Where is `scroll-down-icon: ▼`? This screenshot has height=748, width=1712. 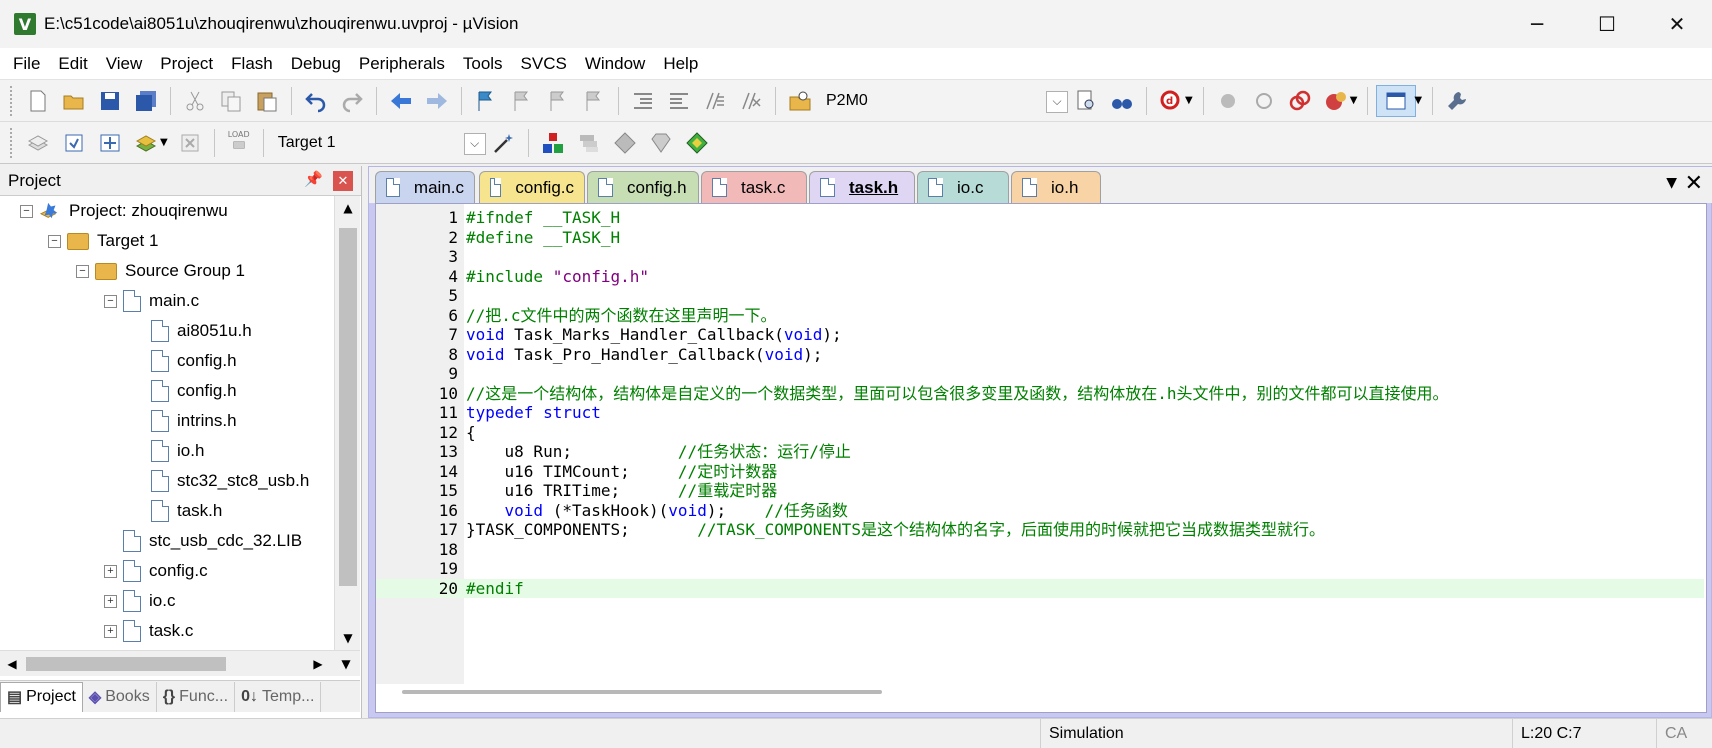 scroll-down-icon: ▼ is located at coordinates (348, 638).